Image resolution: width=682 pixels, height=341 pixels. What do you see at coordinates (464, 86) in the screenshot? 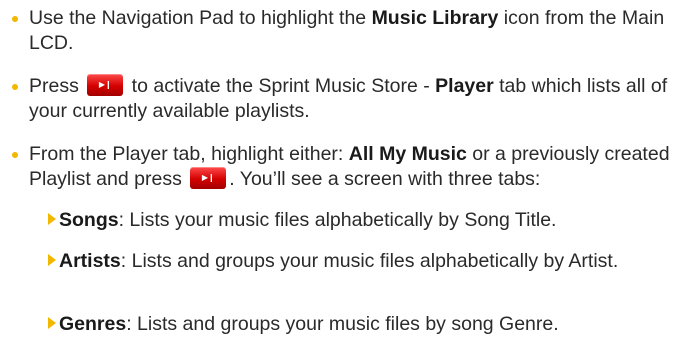
I see `bold-term: Player` at bounding box center [464, 86].